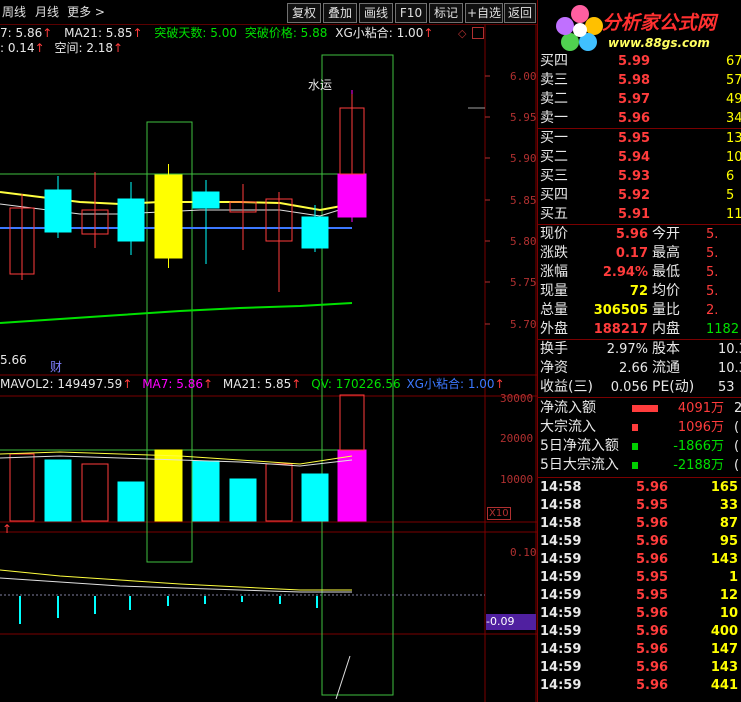 The image size is (741, 702). What do you see at coordinates (733, 61) in the screenshot?
I see `ask-volume: 67` at bounding box center [733, 61].